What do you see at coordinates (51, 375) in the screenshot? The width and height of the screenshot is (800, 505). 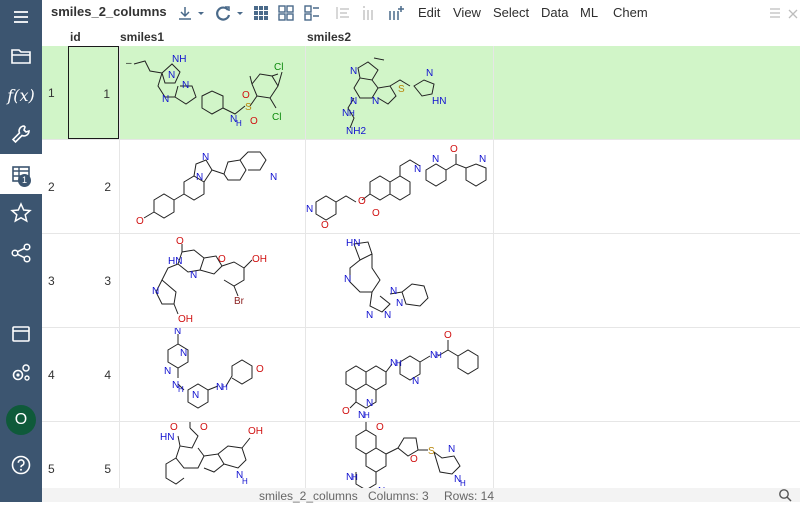 I see `row-number: 4` at bounding box center [51, 375].